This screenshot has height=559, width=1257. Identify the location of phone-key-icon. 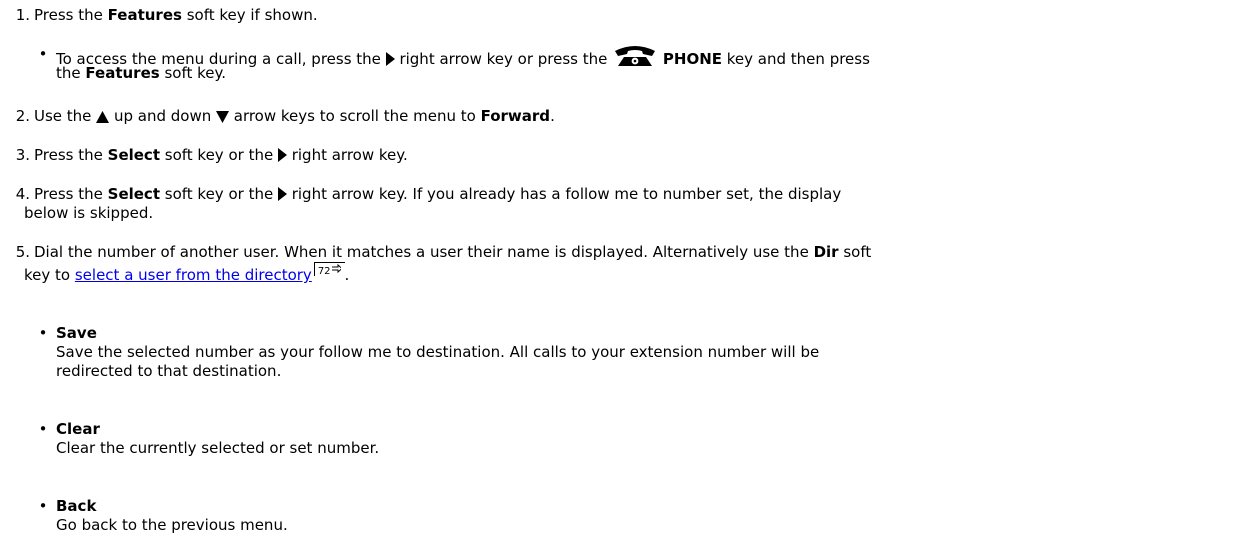
(635, 58).